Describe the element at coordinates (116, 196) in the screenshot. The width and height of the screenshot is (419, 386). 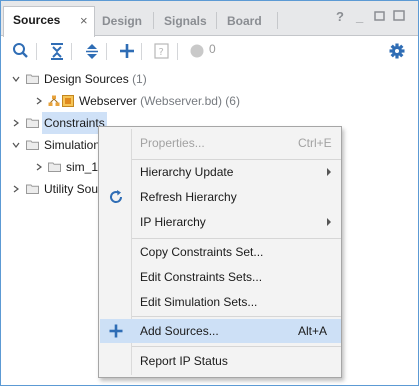
I see `refresh-icon` at that location.